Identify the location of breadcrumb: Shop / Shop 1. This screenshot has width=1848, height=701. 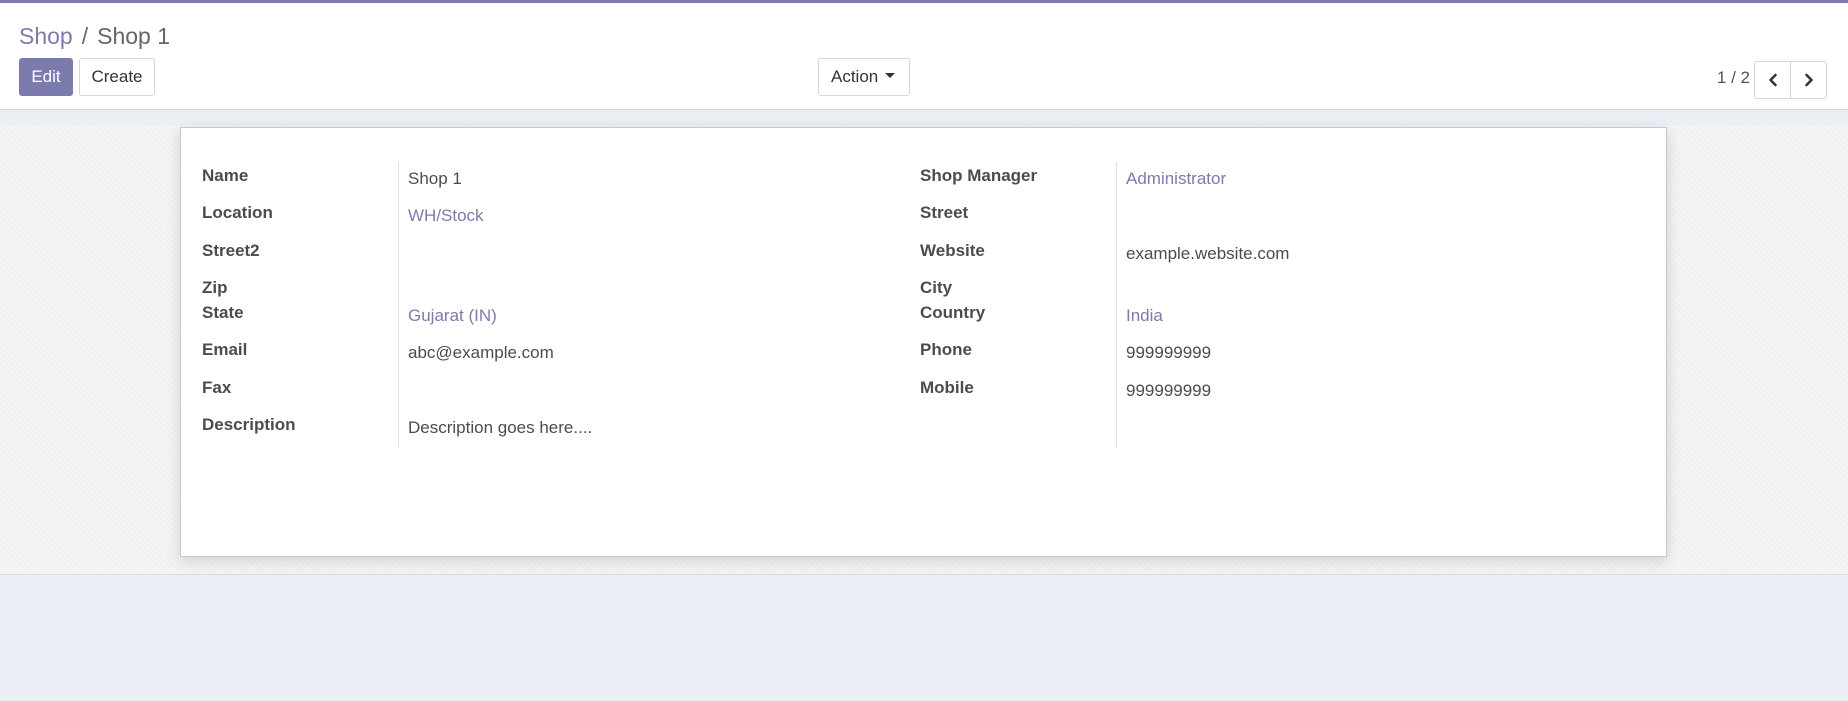
(94, 36).